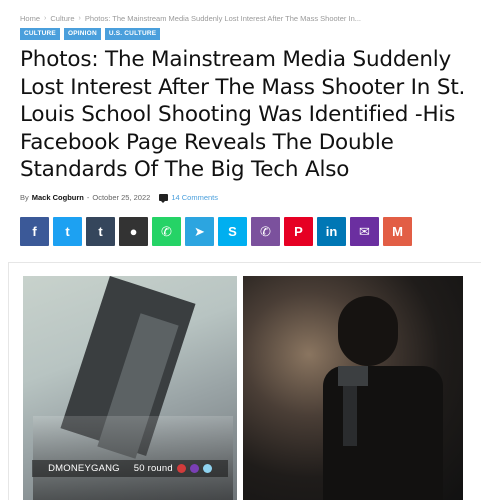 The width and height of the screenshot is (481, 500). What do you see at coordinates (383, 433) in the screenshot?
I see `body-shape` at bounding box center [383, 433].